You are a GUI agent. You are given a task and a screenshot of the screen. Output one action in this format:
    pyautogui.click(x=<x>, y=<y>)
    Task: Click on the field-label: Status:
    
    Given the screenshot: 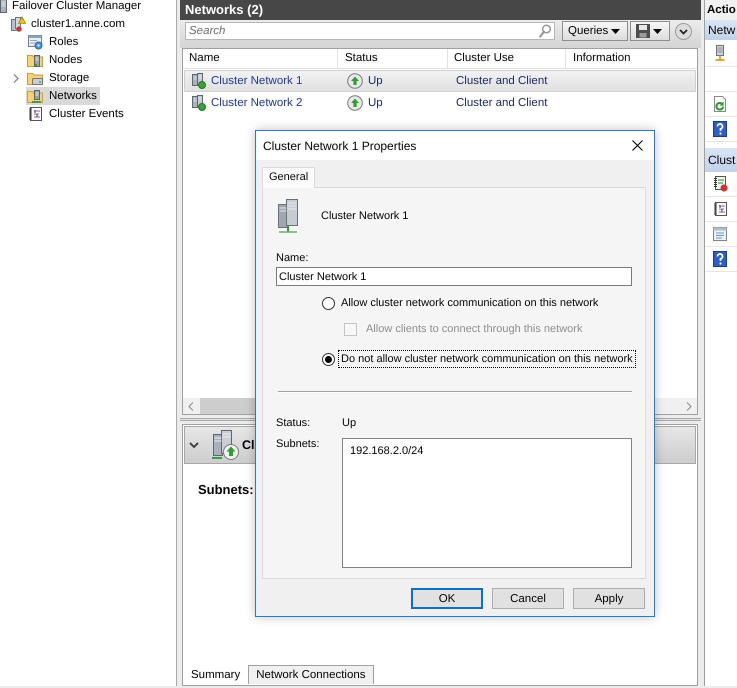 What is the action you would take?
    pyautogui.click(x=294, y=423)
    